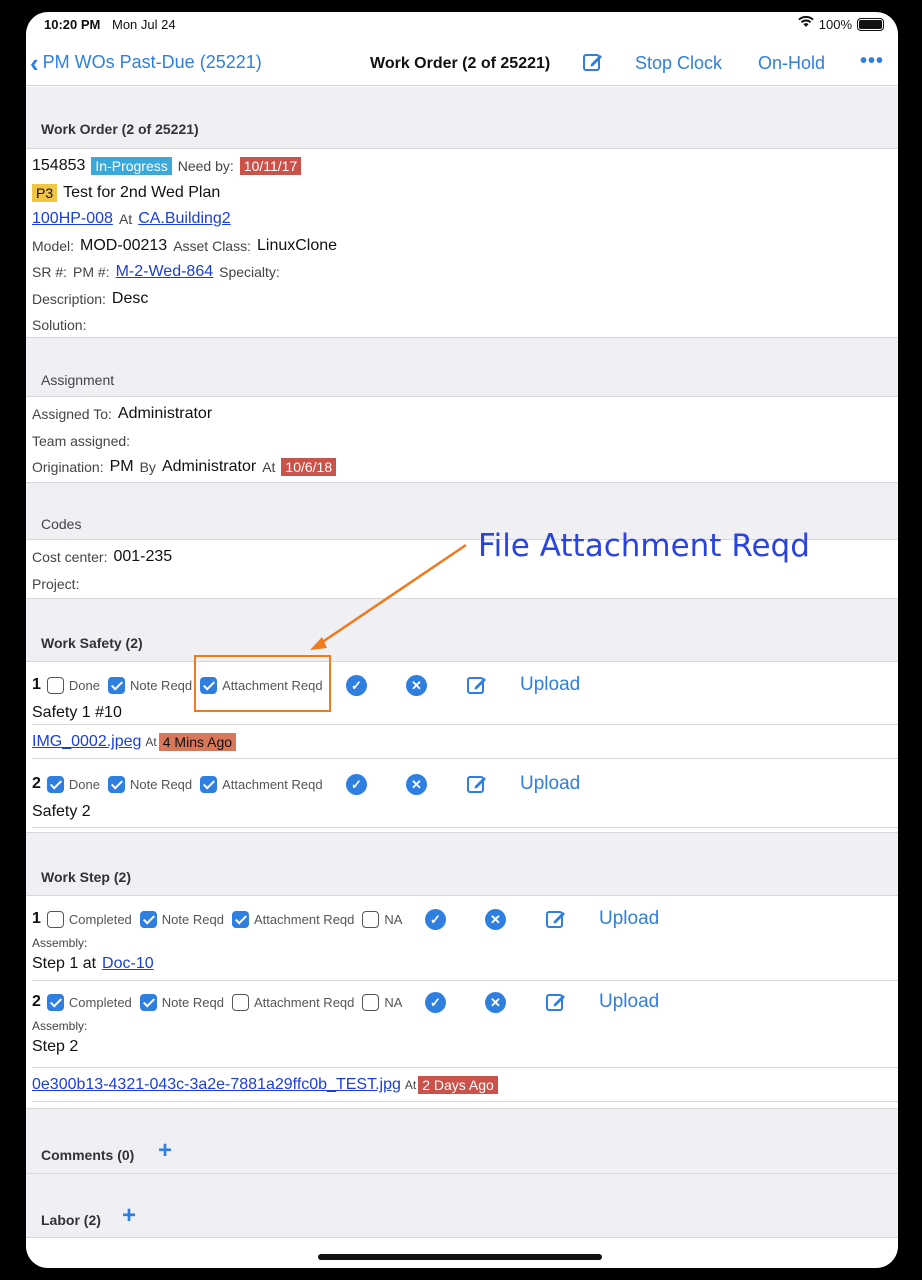 Image resolution: width=922 pixels, height=1280 pixels. I want to click on cost-center-label: Cost center:, so click(70, 557).